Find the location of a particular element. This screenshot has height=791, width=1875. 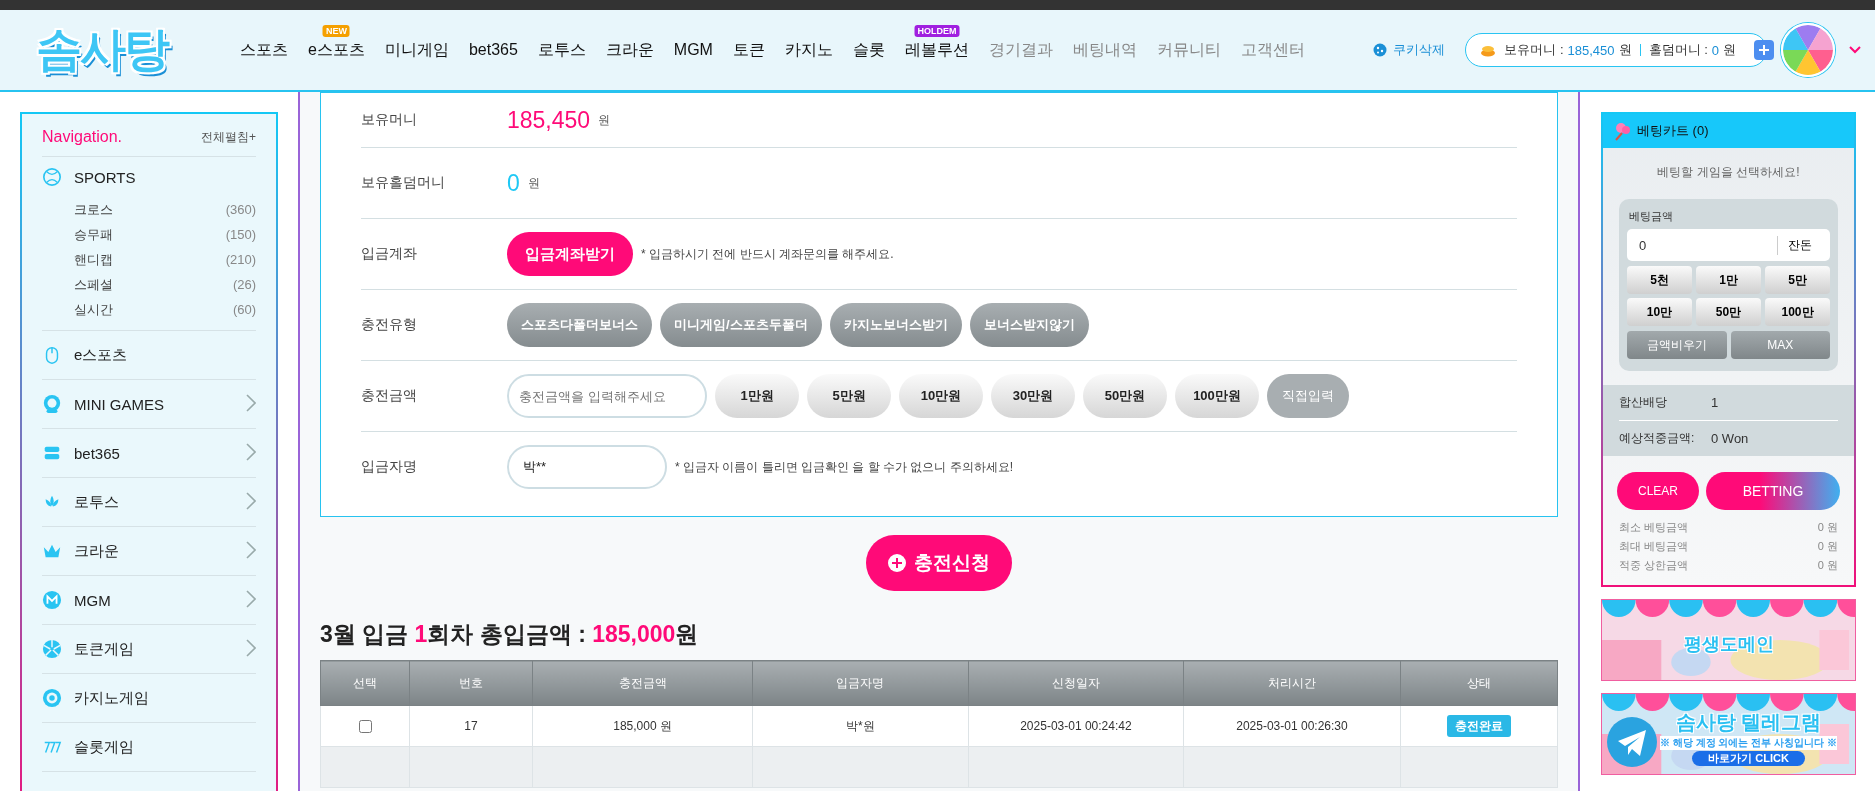

money-value: 185,450 is located at coordinates (549, 120).